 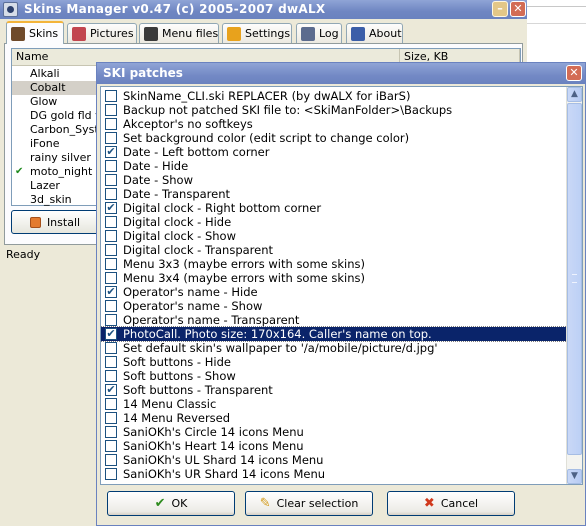 I want to click on patch-list-item: ✔ Operator's name - Hide, so click(x=334, y=292).